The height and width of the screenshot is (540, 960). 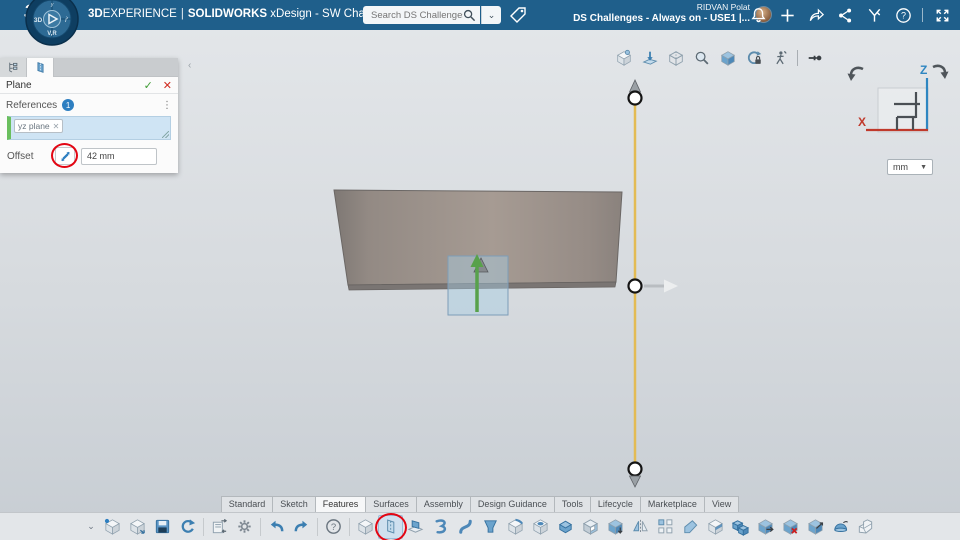 I want to click on shell-button, so click(x=590, y=527).